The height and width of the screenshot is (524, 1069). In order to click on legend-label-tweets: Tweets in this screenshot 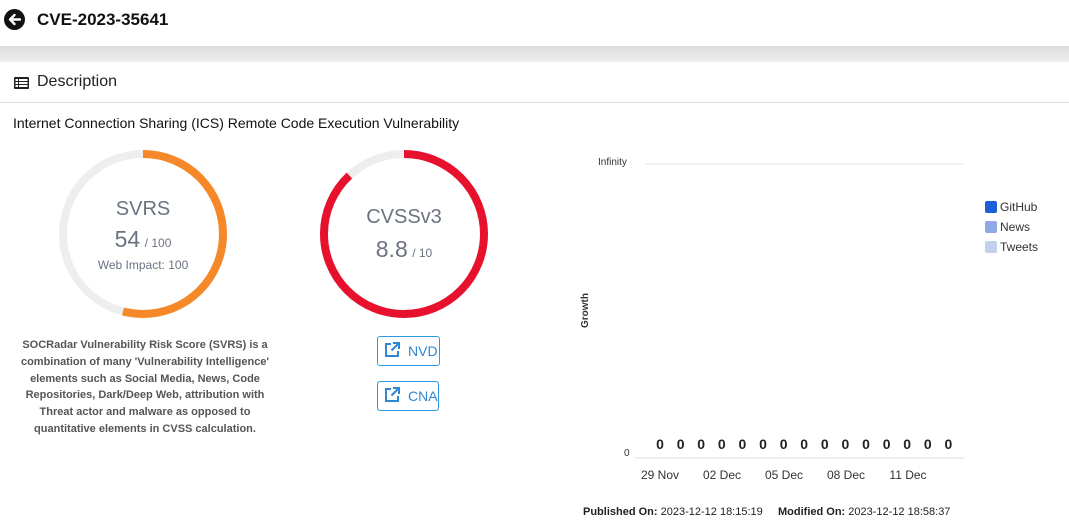, I will do `click(1019, 247)`.